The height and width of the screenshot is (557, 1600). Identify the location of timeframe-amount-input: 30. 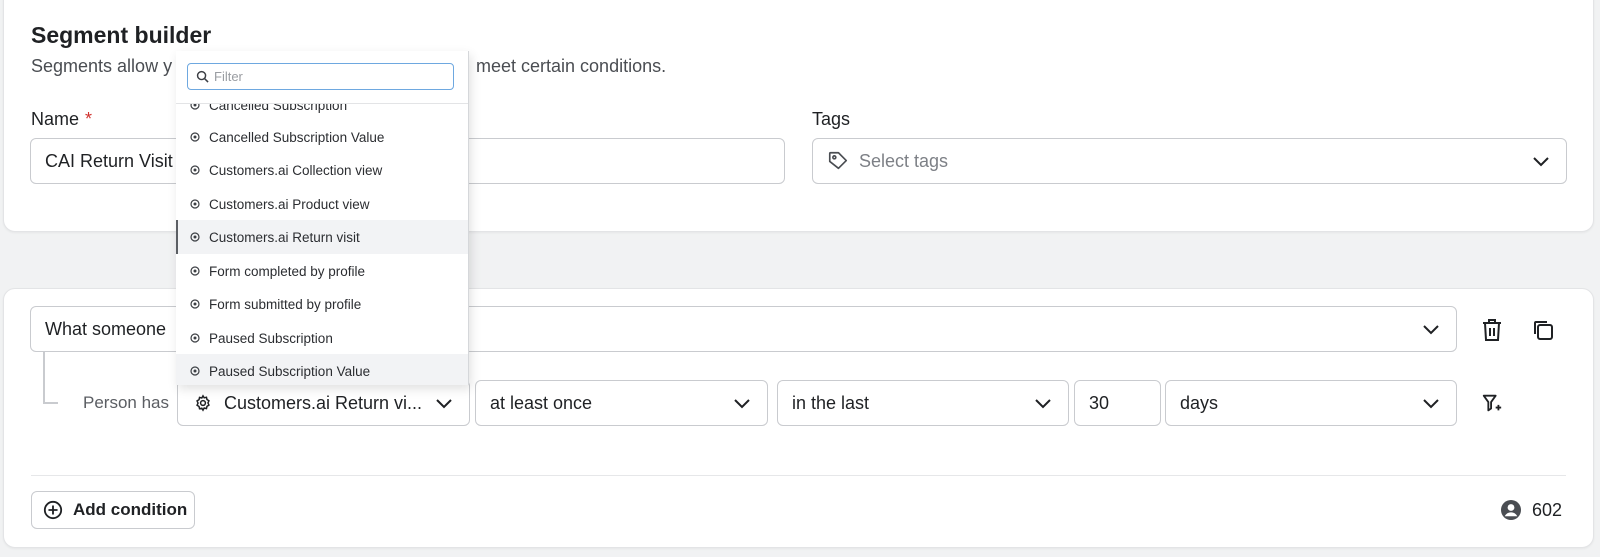
(1117, 403).